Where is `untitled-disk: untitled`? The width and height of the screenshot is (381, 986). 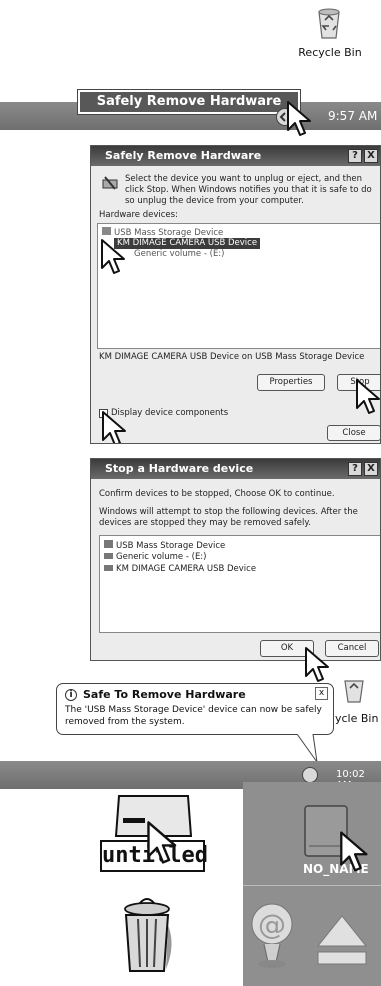
untitled-disk: untitled is located at coordinates (154, 836).